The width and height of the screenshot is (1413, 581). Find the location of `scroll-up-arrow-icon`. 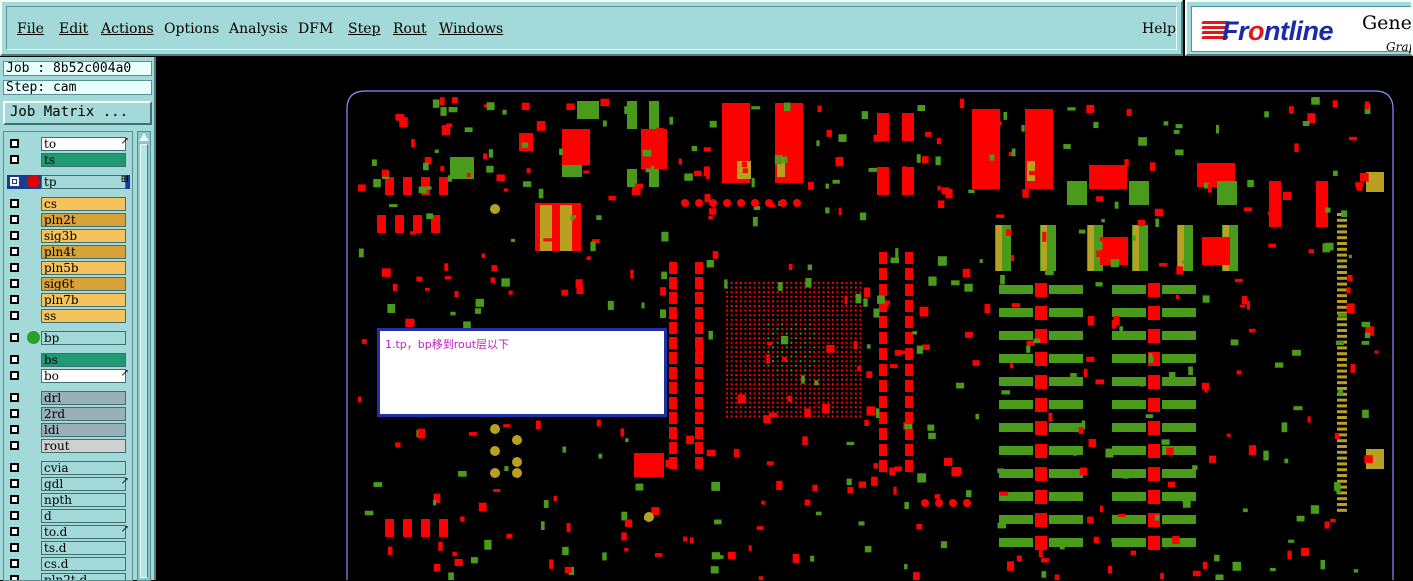

scroll-up-arrow-icon is located at coordinates (144, 137).